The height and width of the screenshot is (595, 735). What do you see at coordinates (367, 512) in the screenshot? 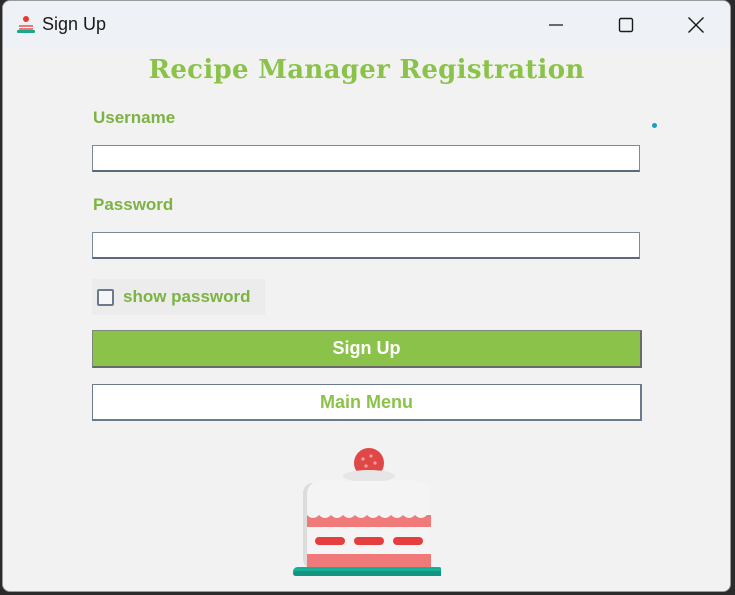
I see `strawberry-cake-icon` at bounding box center [367, 512].